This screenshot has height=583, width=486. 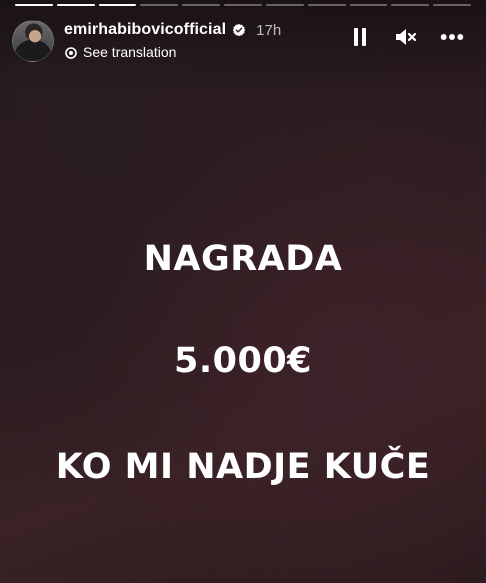 I want to click on pause-button, so click(x=360, y=37).